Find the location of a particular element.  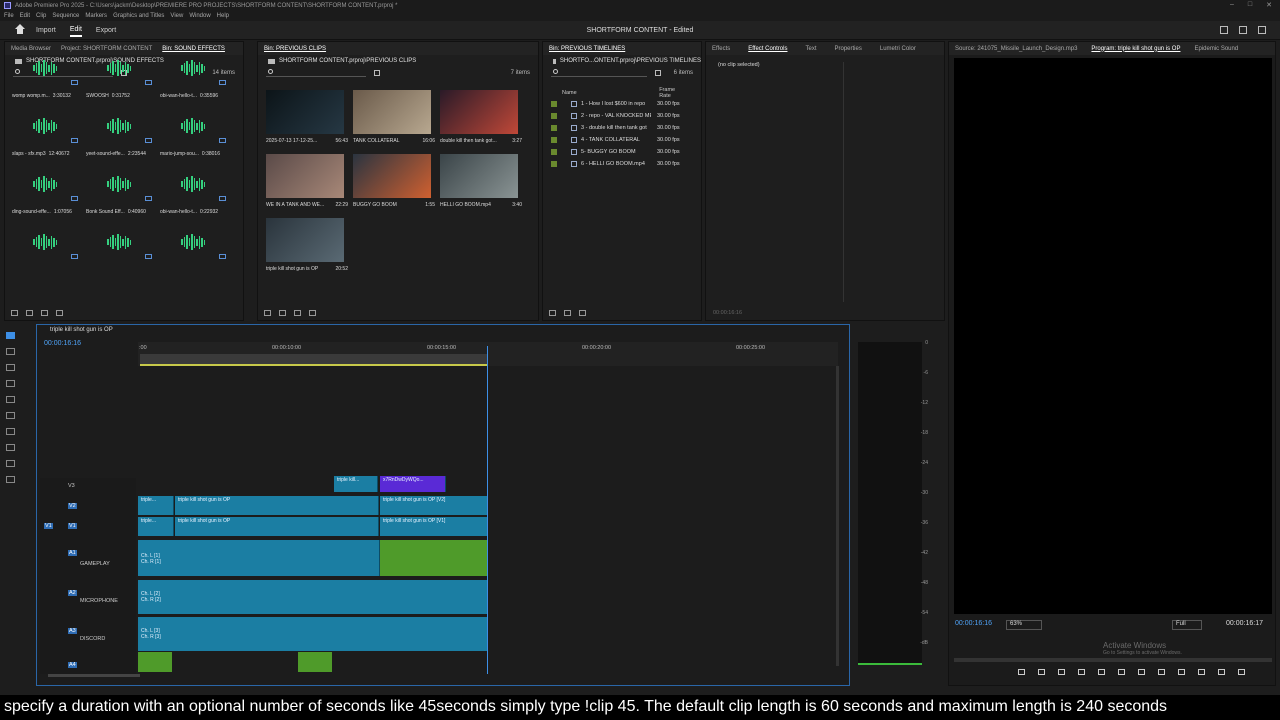

track-v2: V2 is located at coordinates (72, 506).